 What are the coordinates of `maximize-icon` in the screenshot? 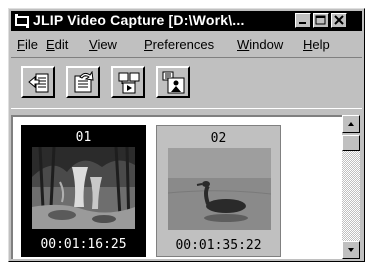 It's located at (320, 20).